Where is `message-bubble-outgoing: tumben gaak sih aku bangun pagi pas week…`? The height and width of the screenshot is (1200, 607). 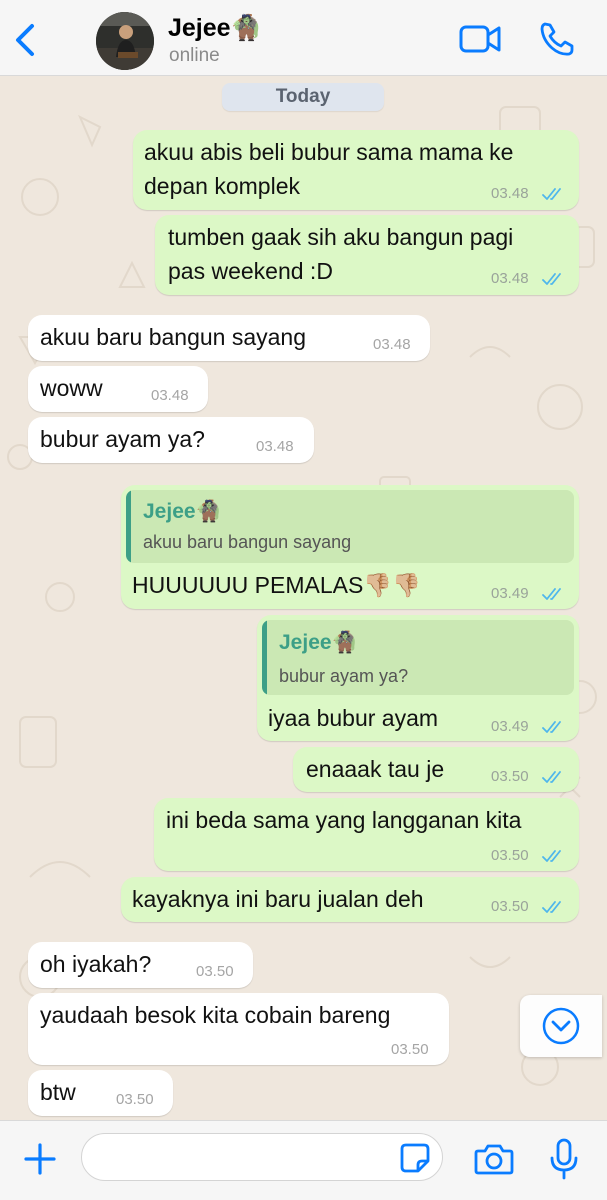 message-bubble-outgoing: tumben gaak sih aku bangun pagi pas week… is located at coordinates (367, 255).